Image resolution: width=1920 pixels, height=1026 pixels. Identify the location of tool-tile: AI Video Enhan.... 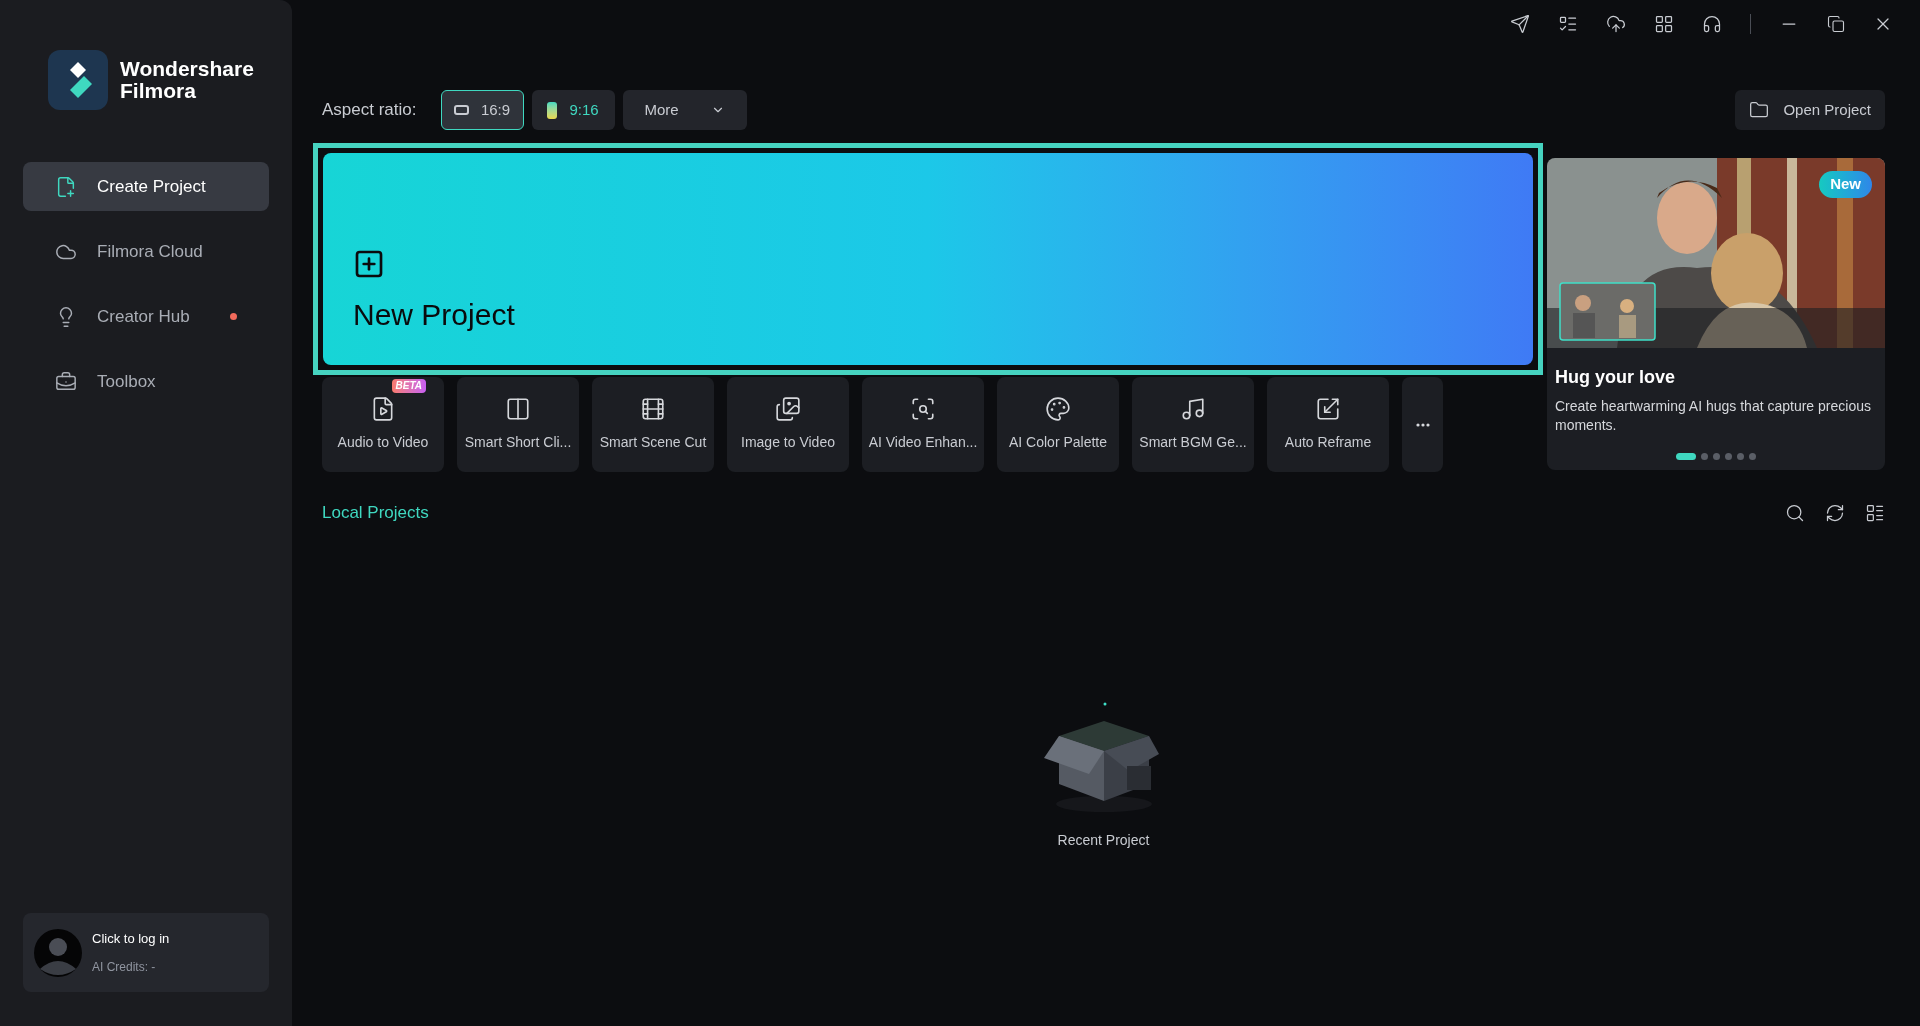
(923, 424).